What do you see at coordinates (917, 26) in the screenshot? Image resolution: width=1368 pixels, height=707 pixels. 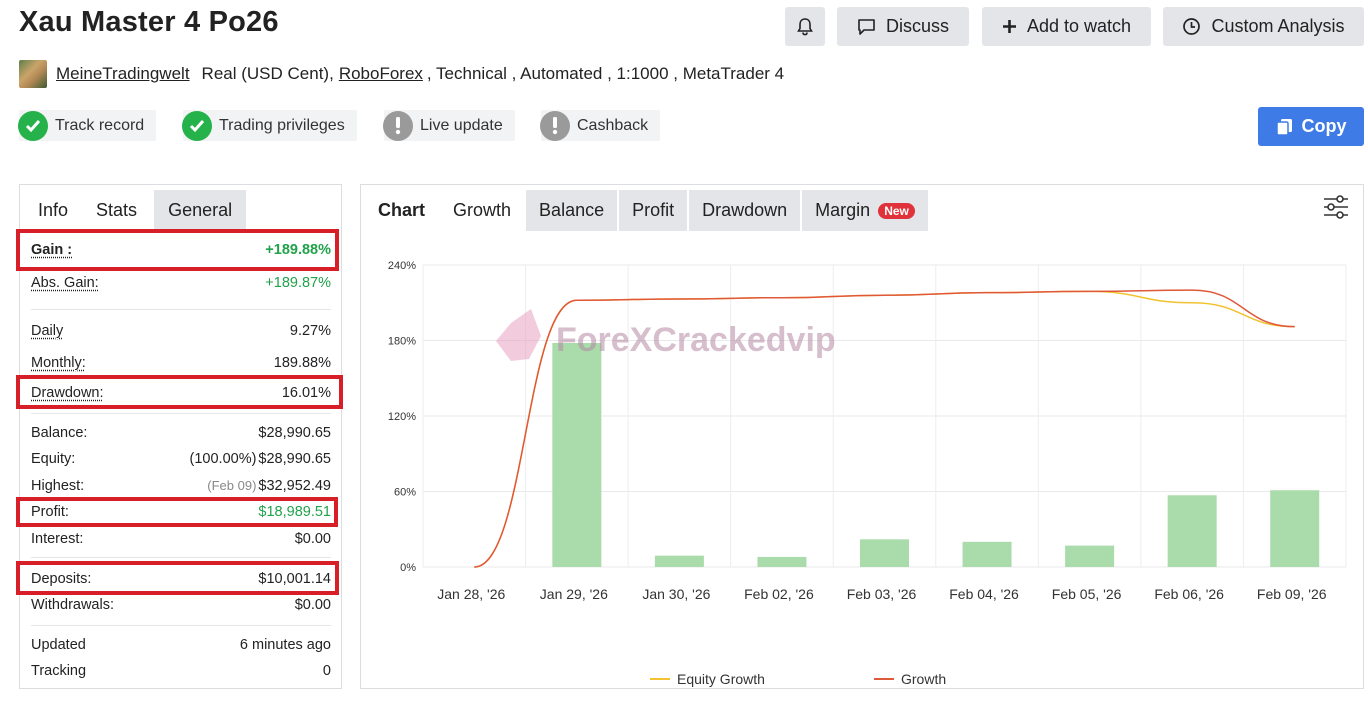 I see `discuss-label: Discuss` at bounding box center [917, 26].